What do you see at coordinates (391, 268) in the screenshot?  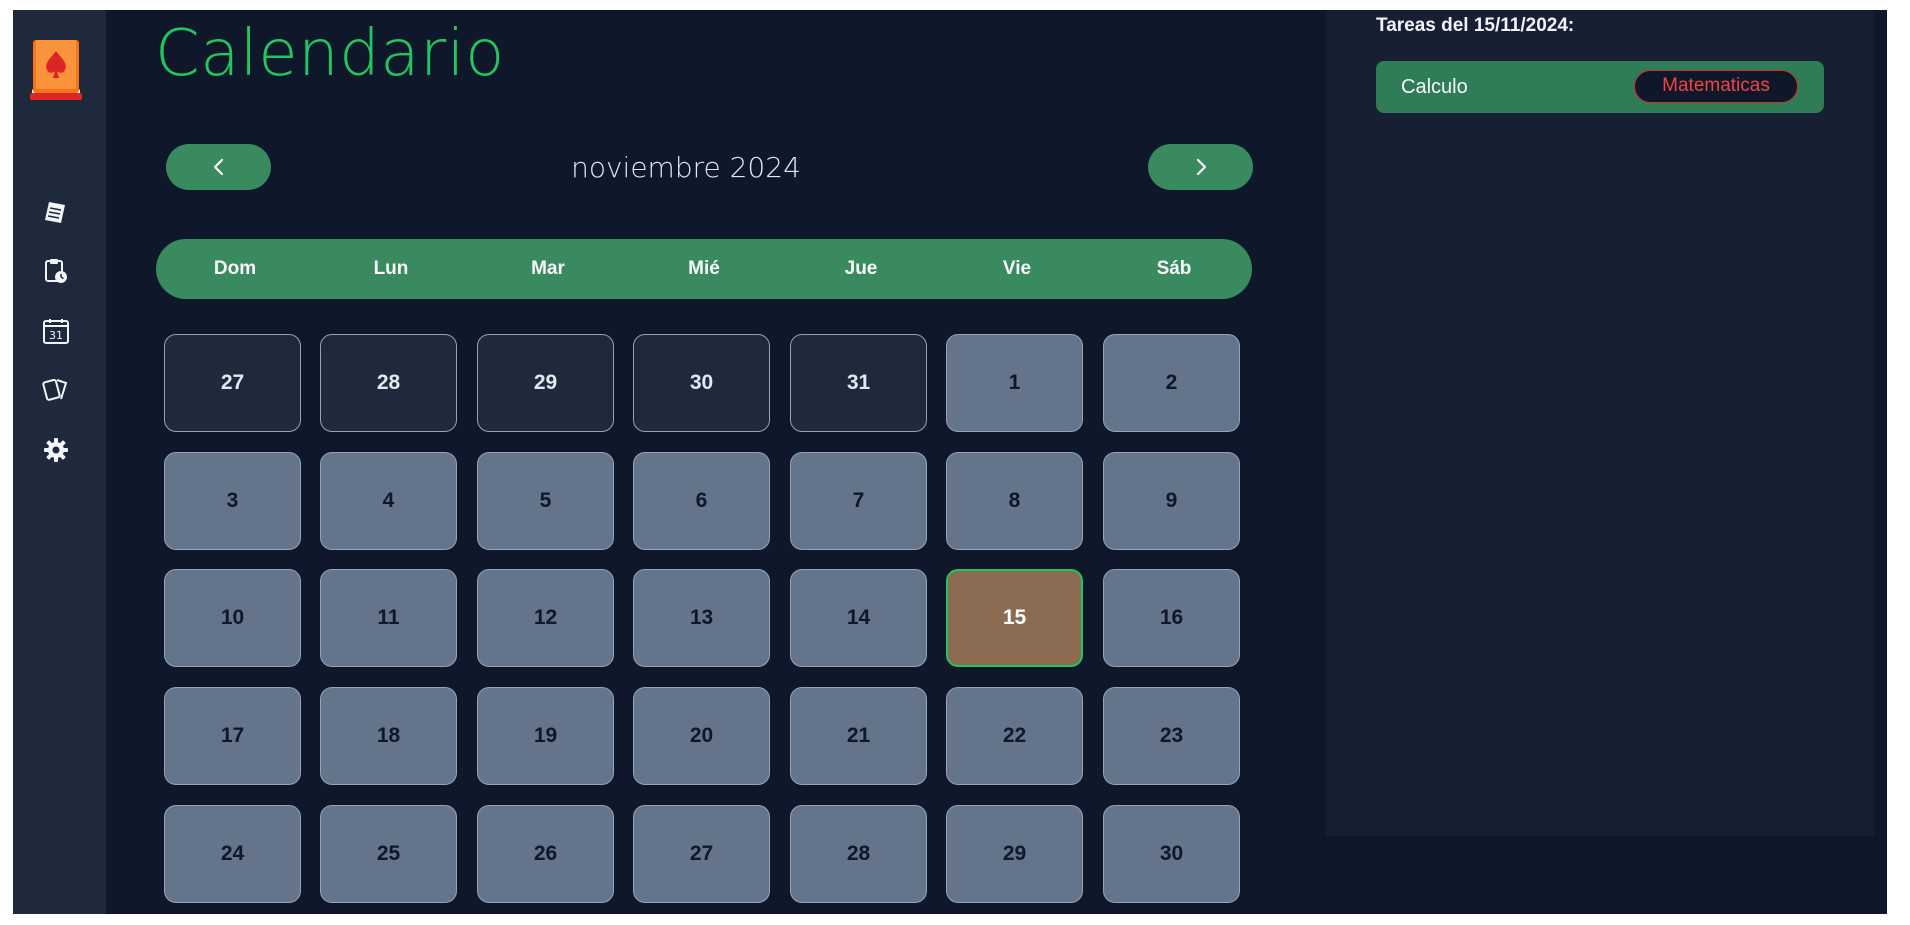 I see `weekday-lun: Lun` at bounding box center [391, 268].